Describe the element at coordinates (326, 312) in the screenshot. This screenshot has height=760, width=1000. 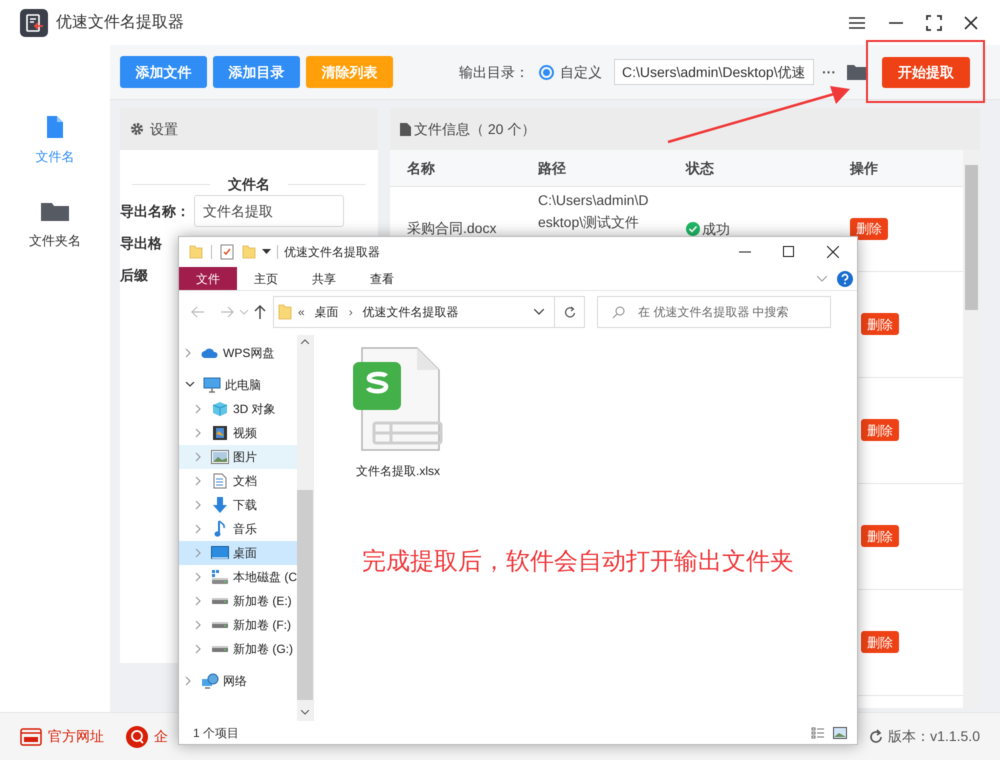
I see `breadcrumb-item: 桌面` at that location.